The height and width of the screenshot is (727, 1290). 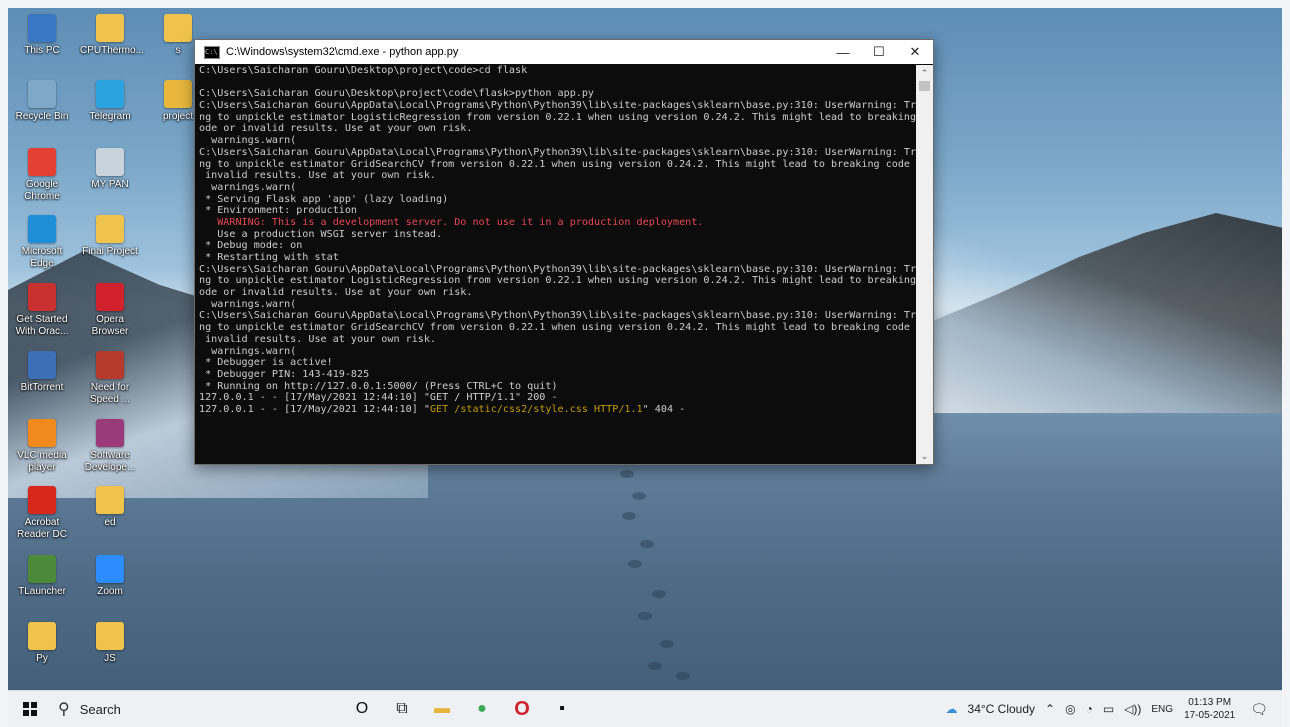 What do you see at coordinates (42, 528) in the screenshot?
I see `desktop-icon-label: Acrobat Reader DC` at bounding box center [42, 528].